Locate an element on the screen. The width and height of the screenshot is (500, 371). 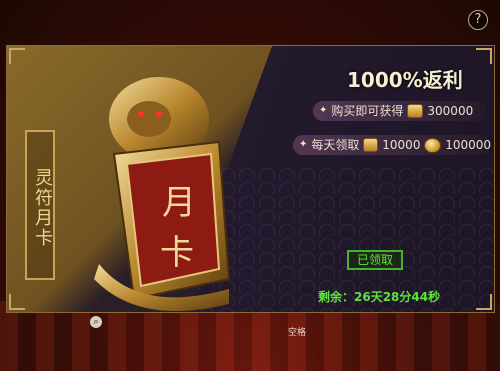
daily-reward-label: 每天领取 is located at coordinates (335, 145).